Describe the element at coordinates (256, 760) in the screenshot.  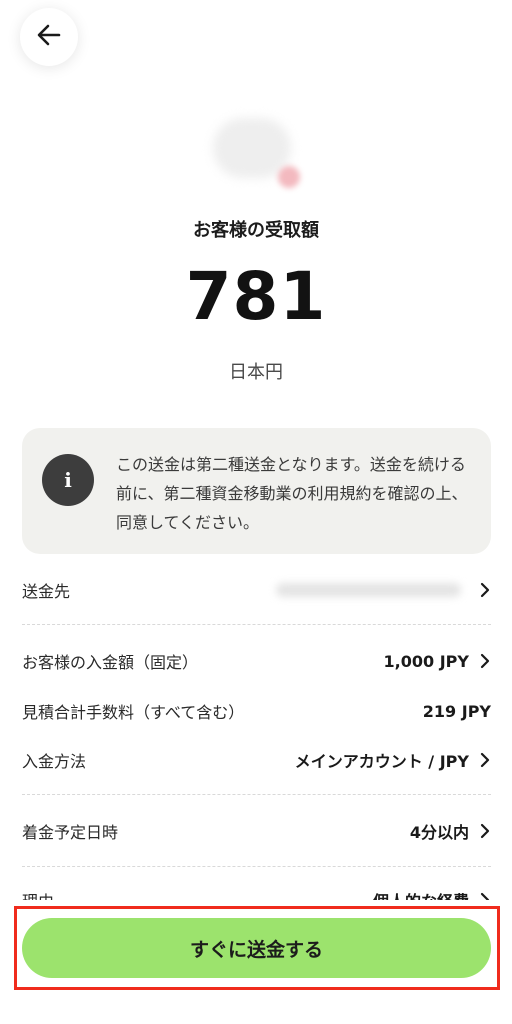
I see `payment-method-row: 入金方法 メインアカウント / JPY` at that location.